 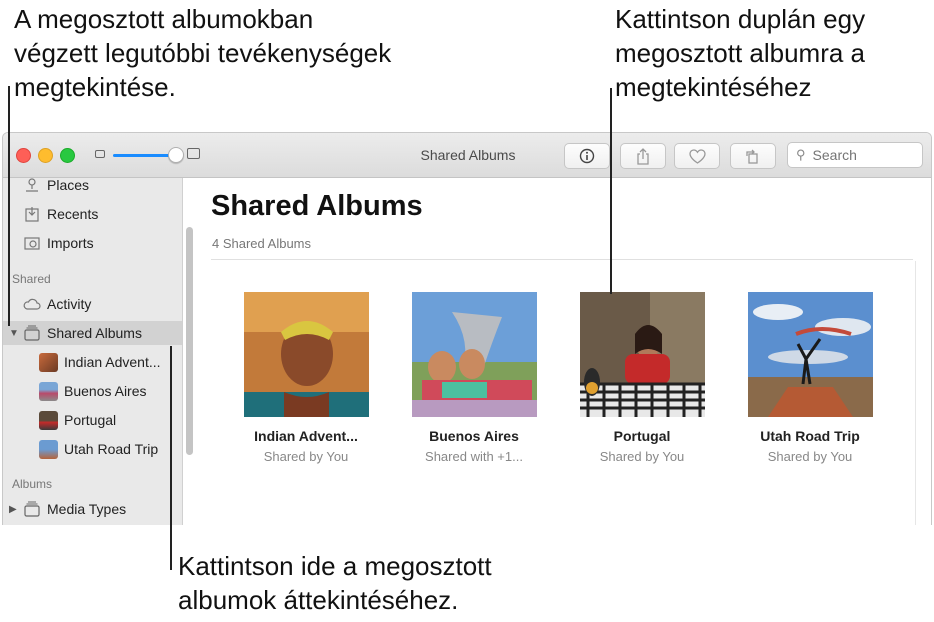 I want to click on search-field: ⚲, so click(x=855, y=155).